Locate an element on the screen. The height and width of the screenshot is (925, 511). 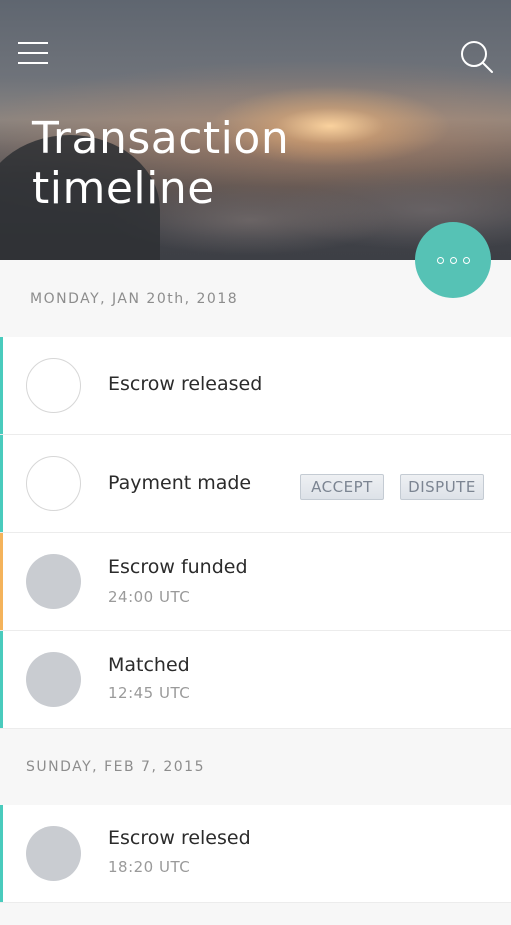
timeline-item: Escrow released is located at coordinates (255, 386).